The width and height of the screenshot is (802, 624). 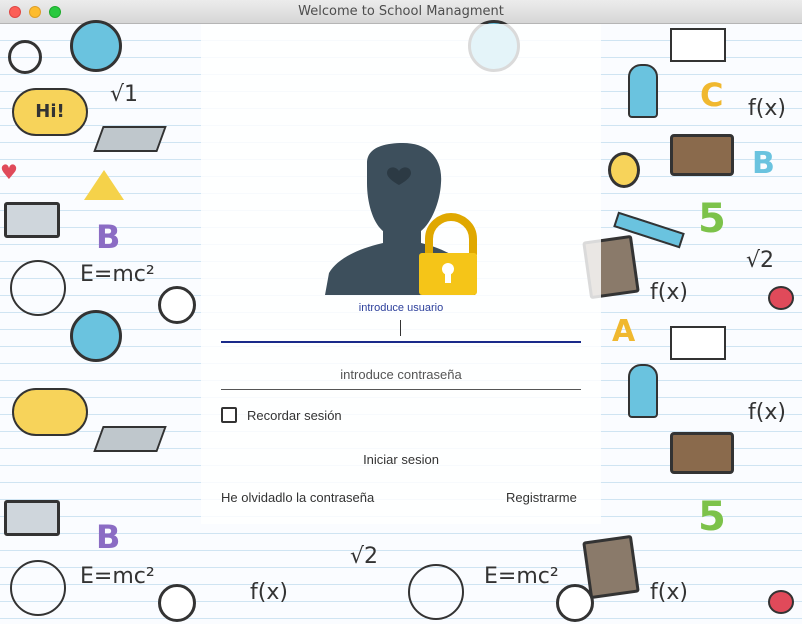 What do you see at coordinates (401, 460) in the screenshot?
I see `login-button: Iniciar sesion` at bounding box center [401, 460].